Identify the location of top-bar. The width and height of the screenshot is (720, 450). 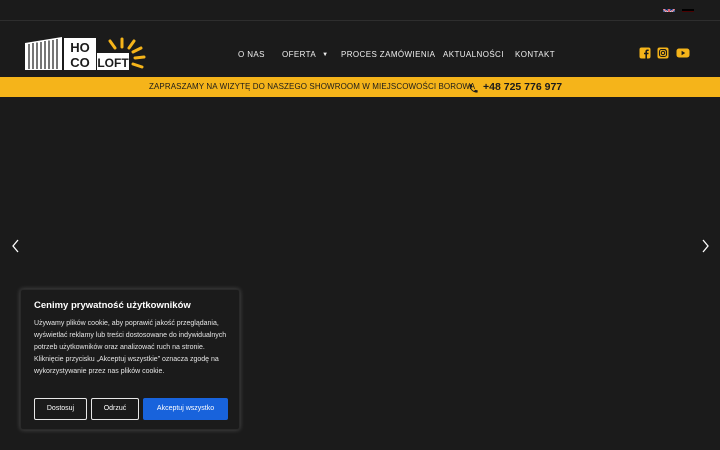
(360, 10).